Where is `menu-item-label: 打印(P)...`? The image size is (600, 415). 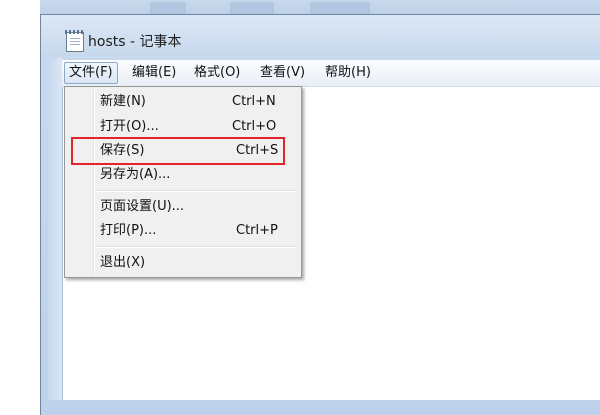 menu-item-label: 打印(P)... is located at coordinates (128, 230).